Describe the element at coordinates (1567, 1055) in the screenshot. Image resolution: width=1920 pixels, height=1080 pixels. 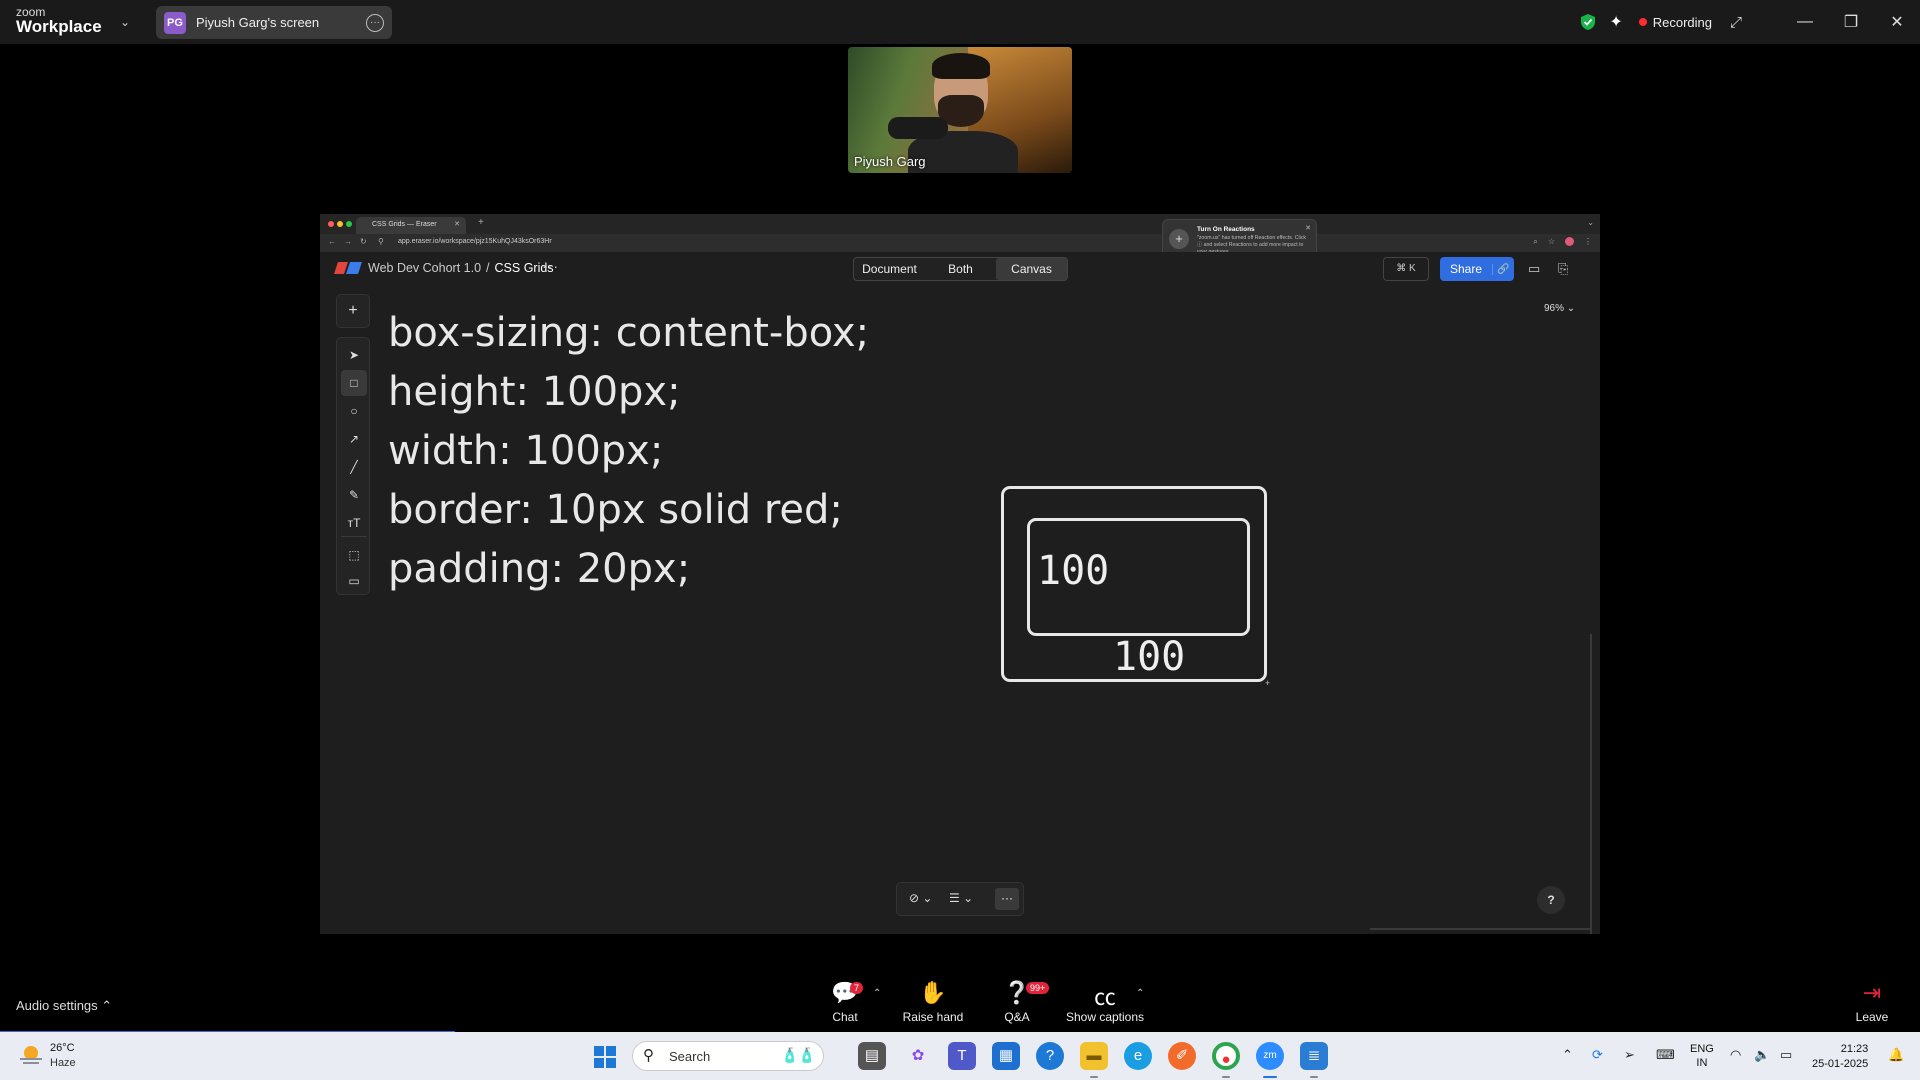
I see `tray-chevron-up-icon: ⌃` at that location.